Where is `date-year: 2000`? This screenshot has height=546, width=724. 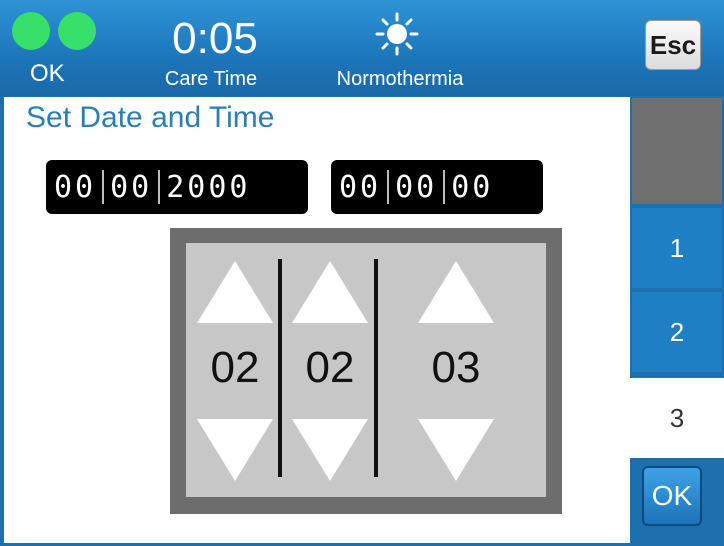 date-year: 2000 is located at coordinates (208, 187).